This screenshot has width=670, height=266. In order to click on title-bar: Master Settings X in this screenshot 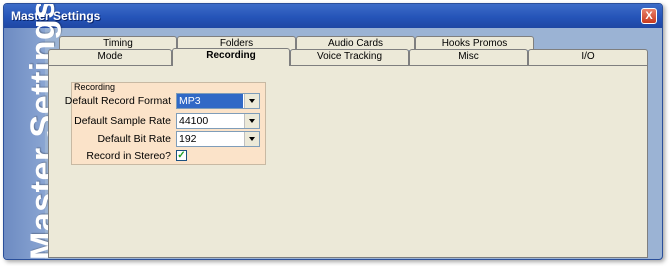, I will do `click(333, 16)`.